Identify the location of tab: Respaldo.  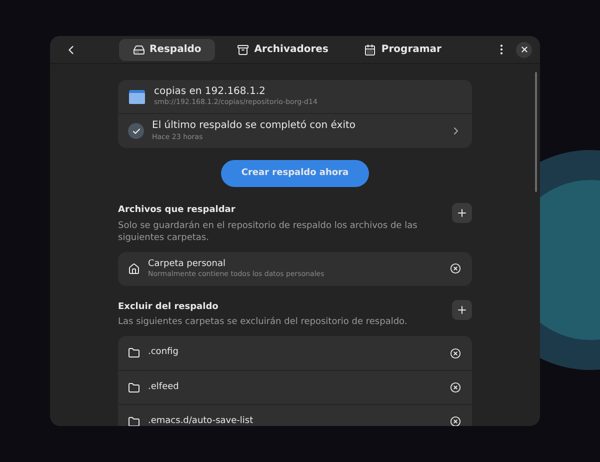
(167, 49).